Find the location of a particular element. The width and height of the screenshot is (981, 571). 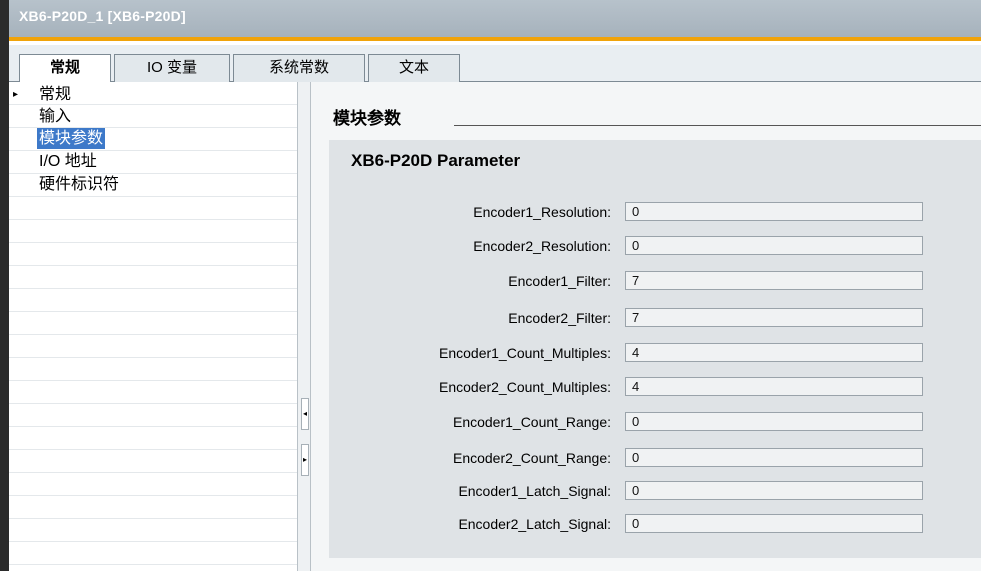

section-divider is located at coordinates (717, 125).